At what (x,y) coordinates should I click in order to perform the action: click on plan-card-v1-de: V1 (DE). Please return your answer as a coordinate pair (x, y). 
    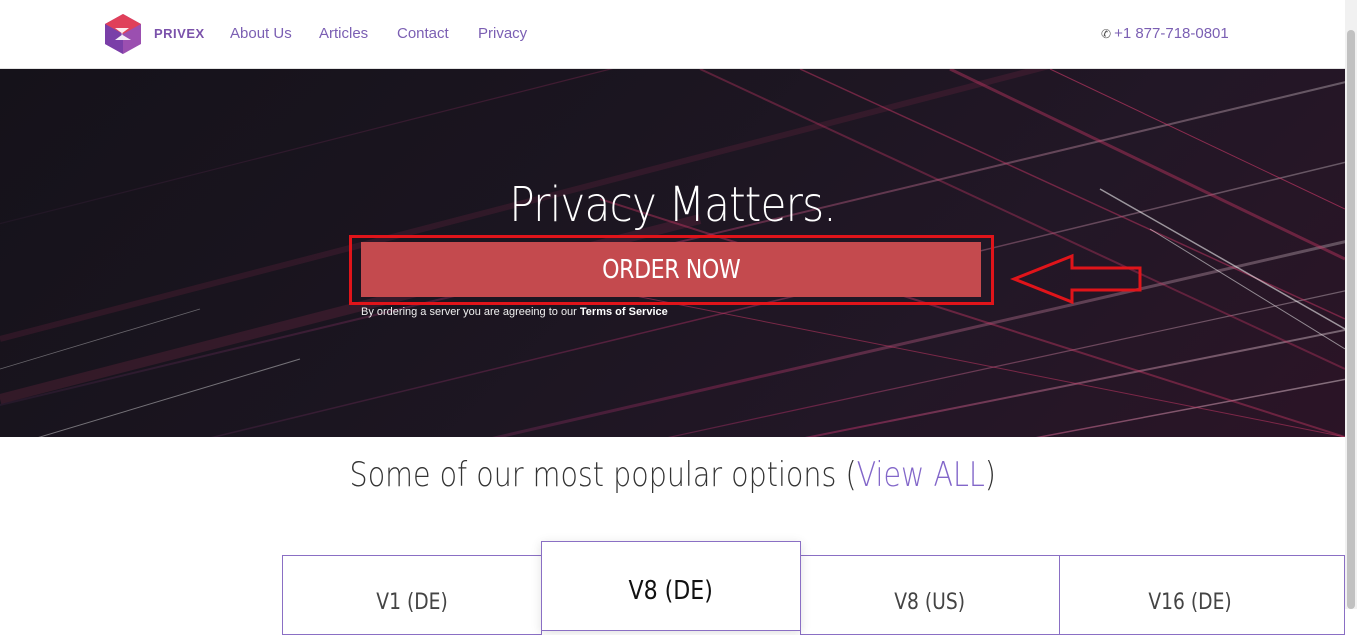
    Looking at the image, I should click on (412, 595).